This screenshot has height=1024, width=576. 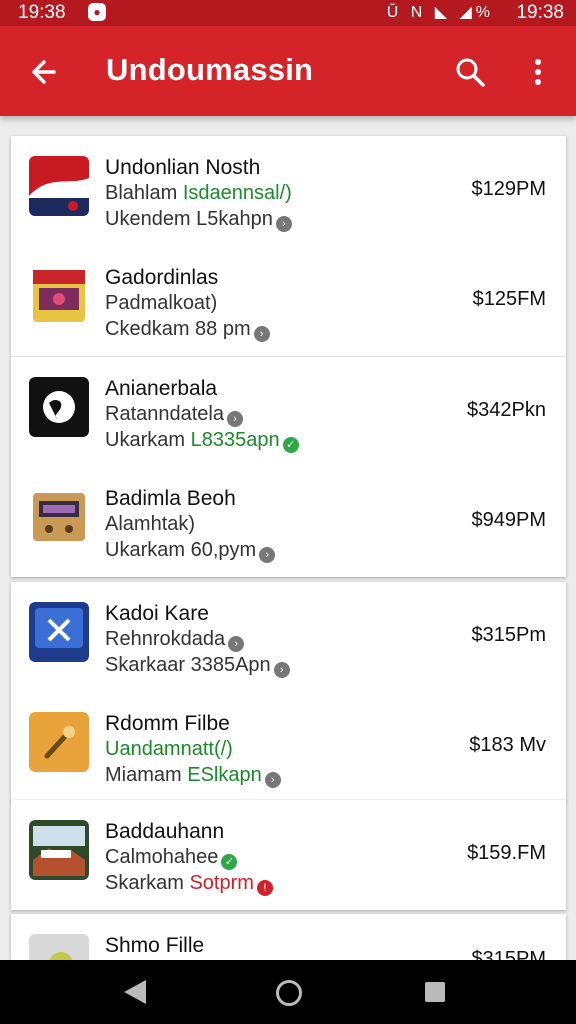 What do you see at coordinates (150, 524) in the screenshot?
I see `item-subtitle: Alamhtak)` at bounding box center [150, 524].